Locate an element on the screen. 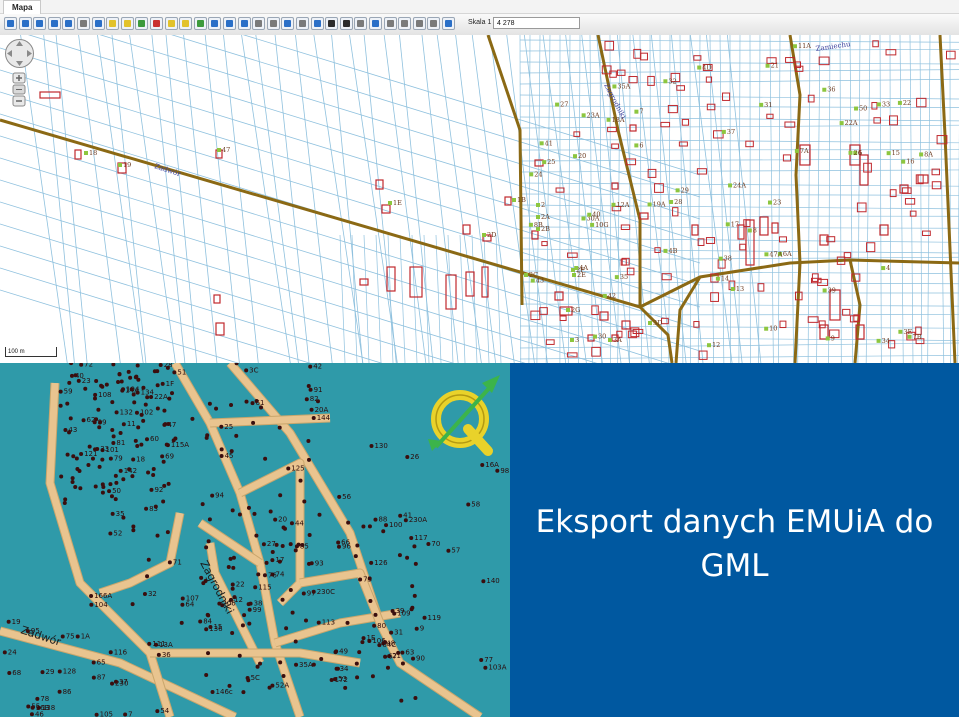  target-button is located at coordinates (156, 23).